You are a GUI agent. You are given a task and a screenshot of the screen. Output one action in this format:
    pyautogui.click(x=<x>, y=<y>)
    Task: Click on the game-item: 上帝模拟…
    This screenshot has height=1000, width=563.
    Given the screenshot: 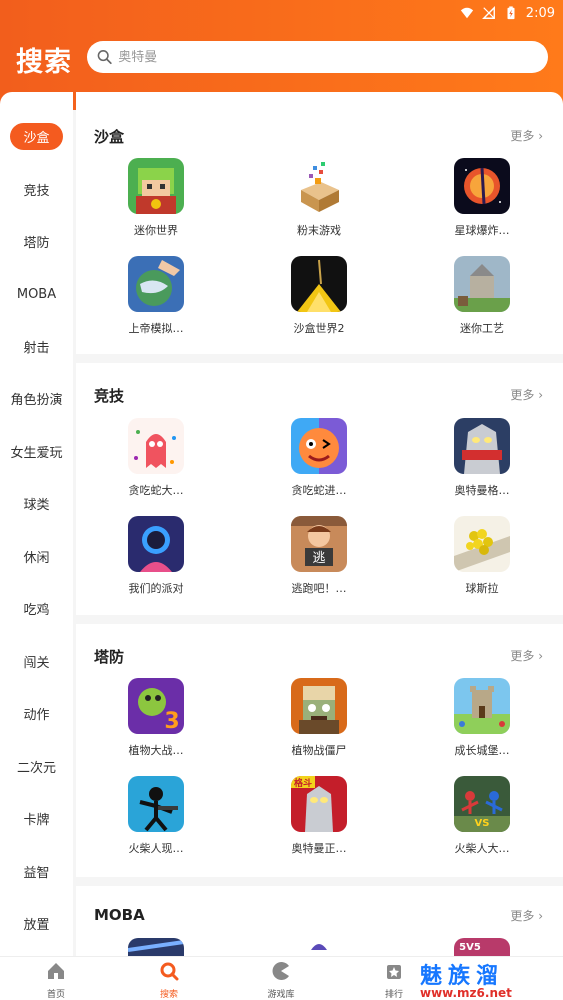 What is the action you would take?
    pyautogui.click(x=156, y=296)
    